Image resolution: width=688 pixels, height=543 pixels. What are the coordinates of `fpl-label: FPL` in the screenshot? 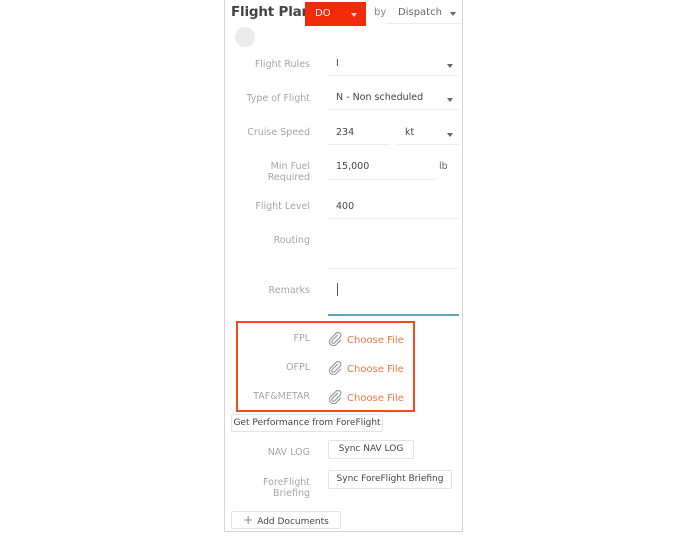 It's located at (302, 338).